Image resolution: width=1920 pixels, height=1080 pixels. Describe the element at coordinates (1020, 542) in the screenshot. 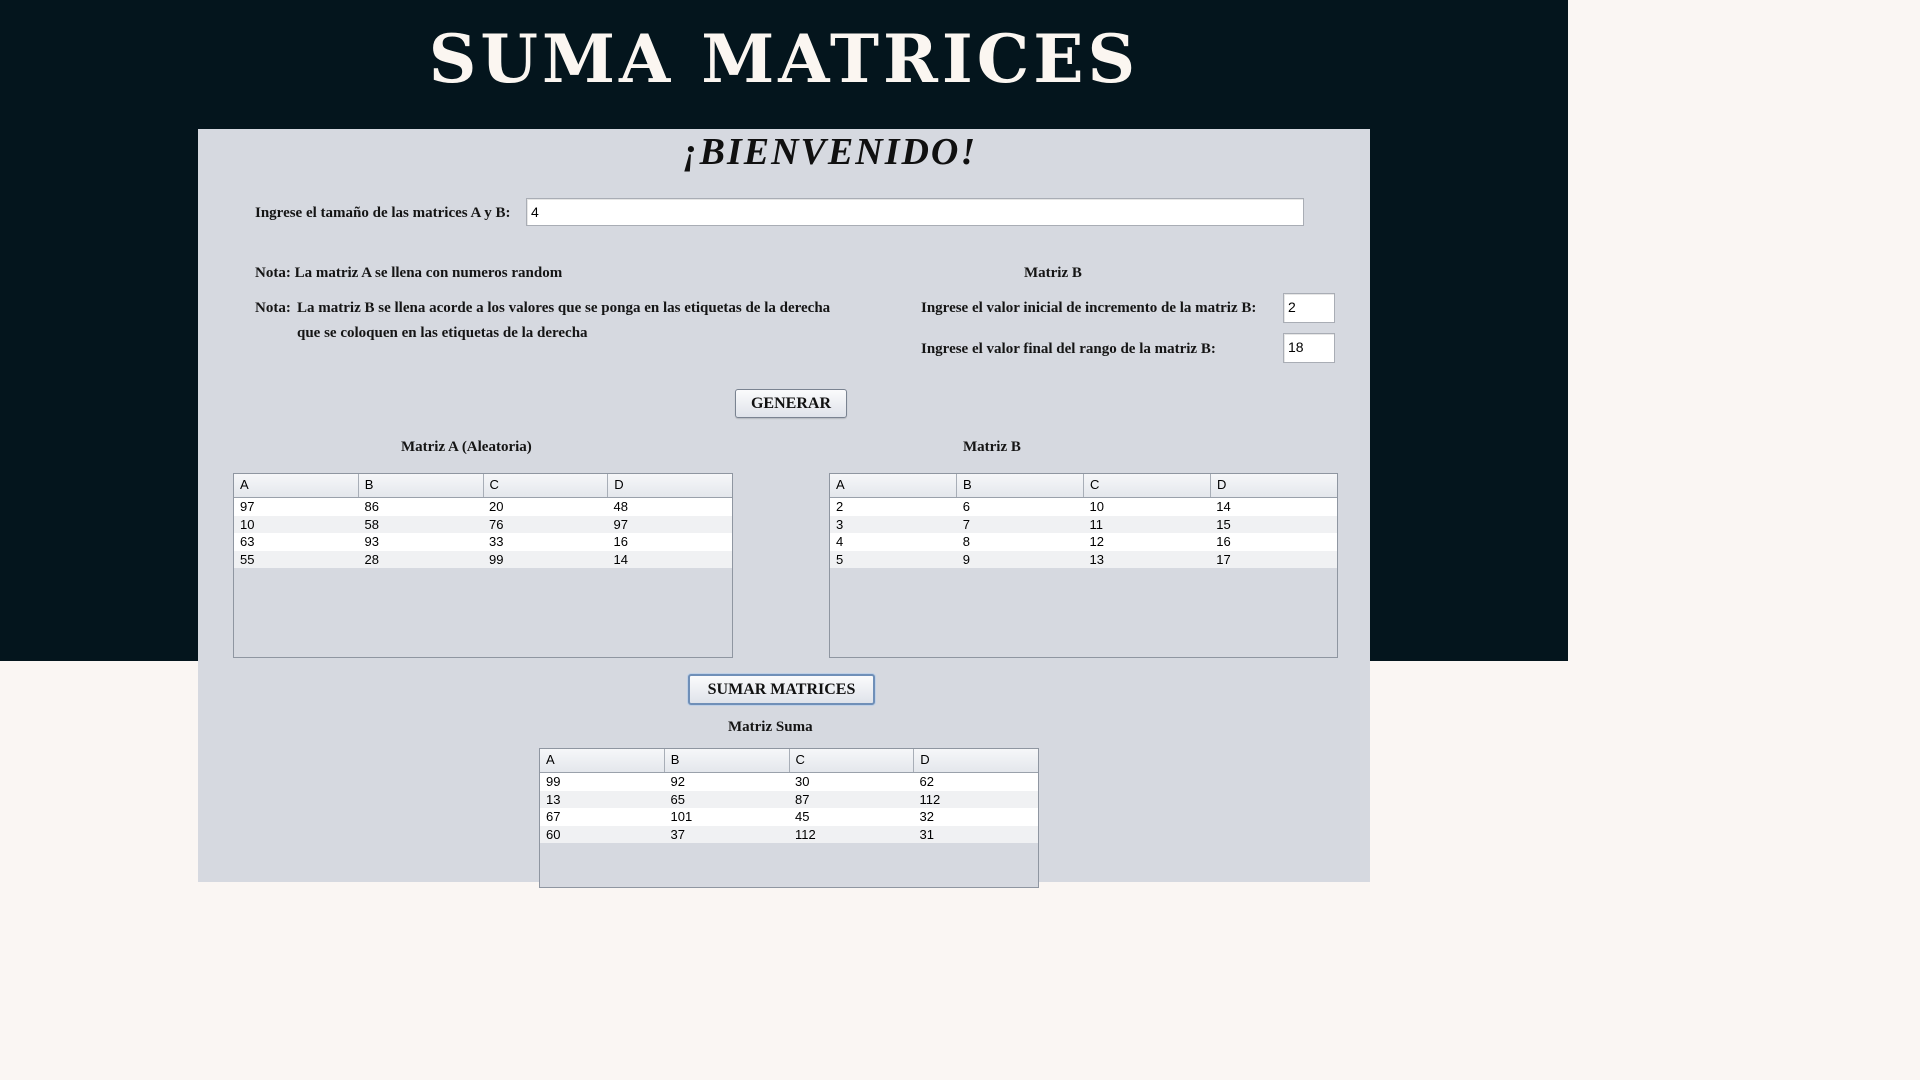

I see `table-cell: 8` at that location.